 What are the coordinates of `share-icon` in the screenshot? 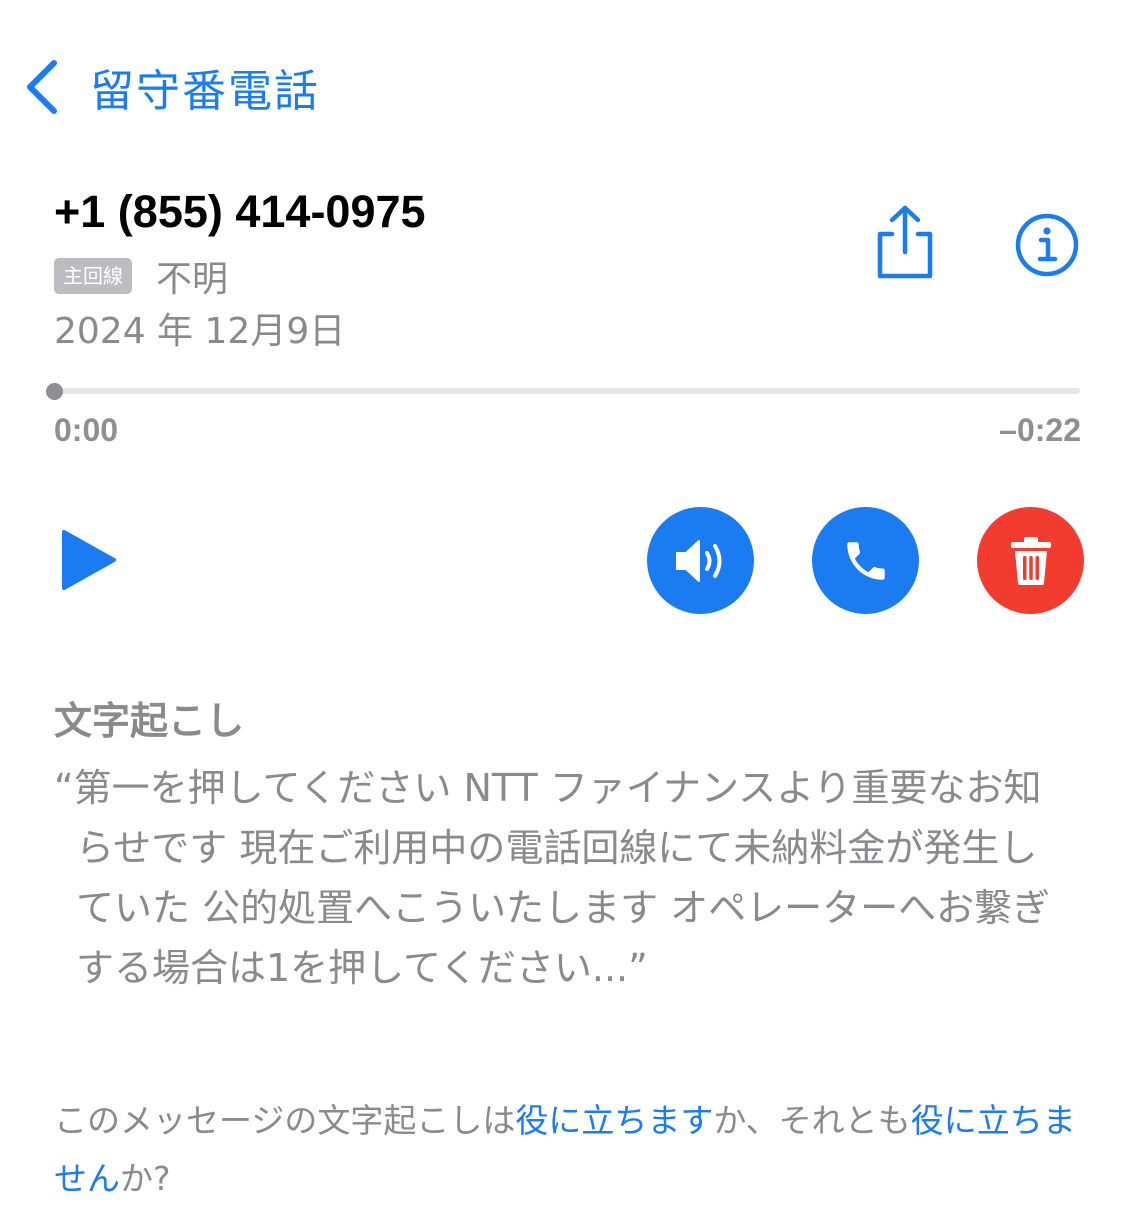 It's located at (905, 242).